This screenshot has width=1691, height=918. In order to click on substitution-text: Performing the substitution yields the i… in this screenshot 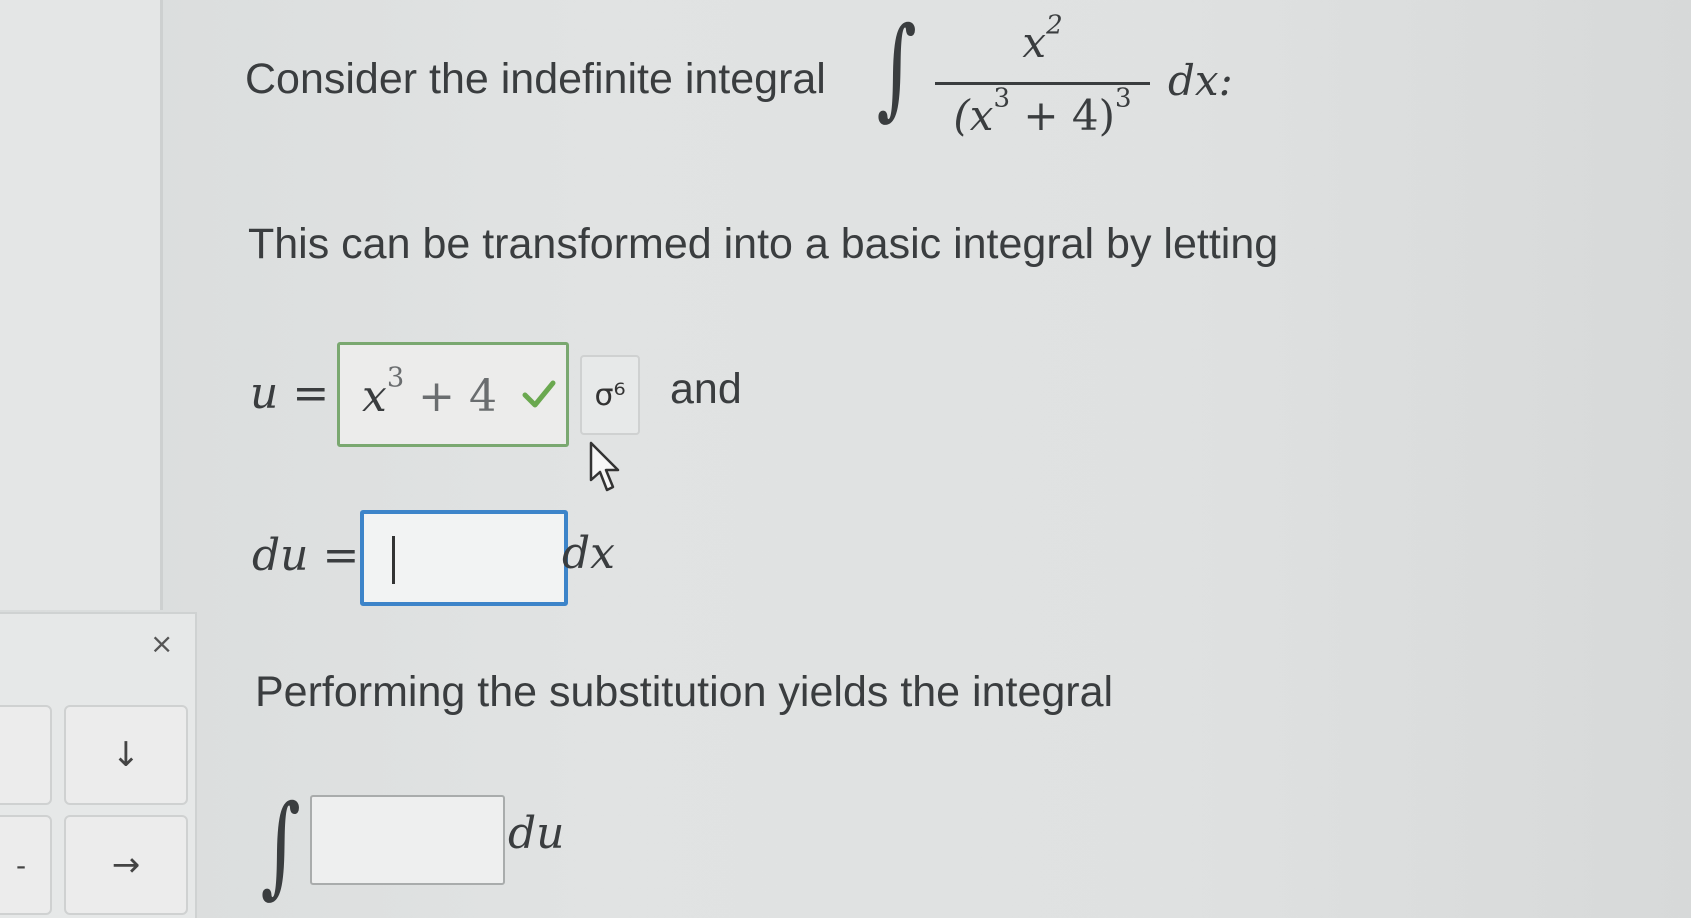, I will do `click(684, 692)`.